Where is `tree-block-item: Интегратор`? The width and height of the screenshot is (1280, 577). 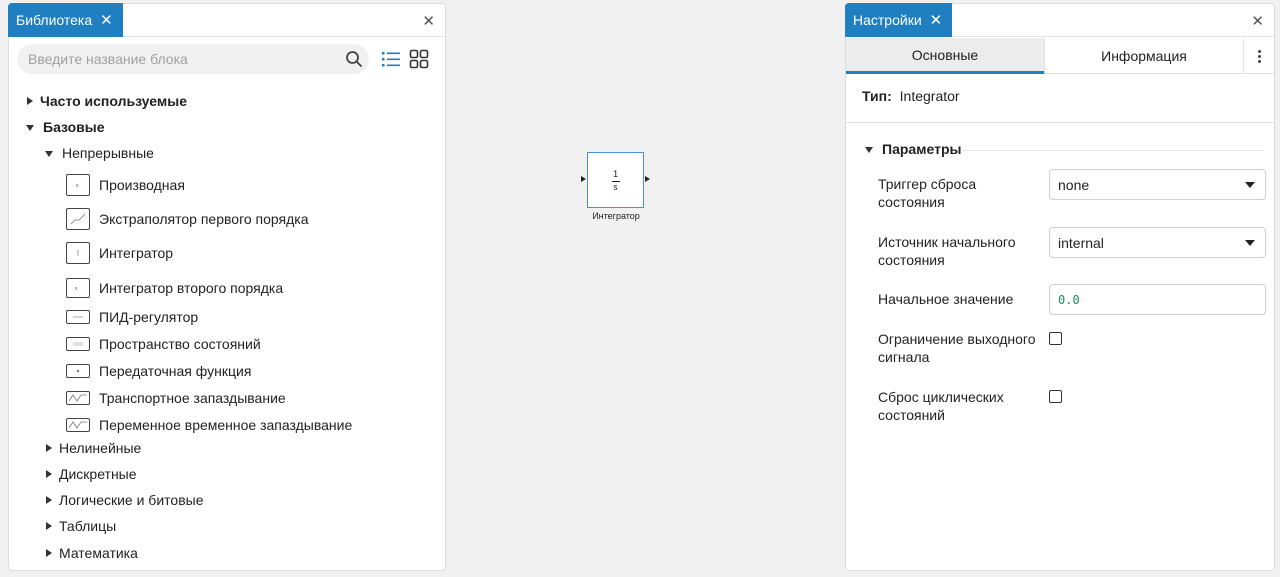 tree-block-item: Интегратор is located at coordinates (119, 253).